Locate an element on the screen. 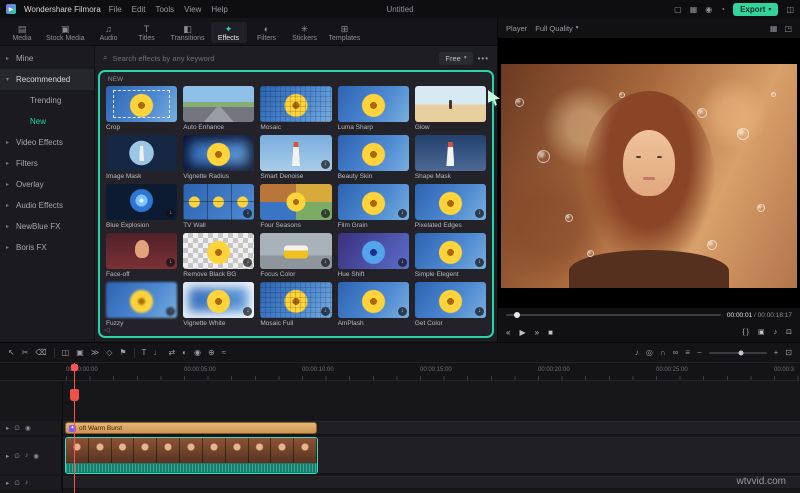  effect-item-pixelated-edges: ↓ Pixelated Edges is located at coordinates (450, 206).